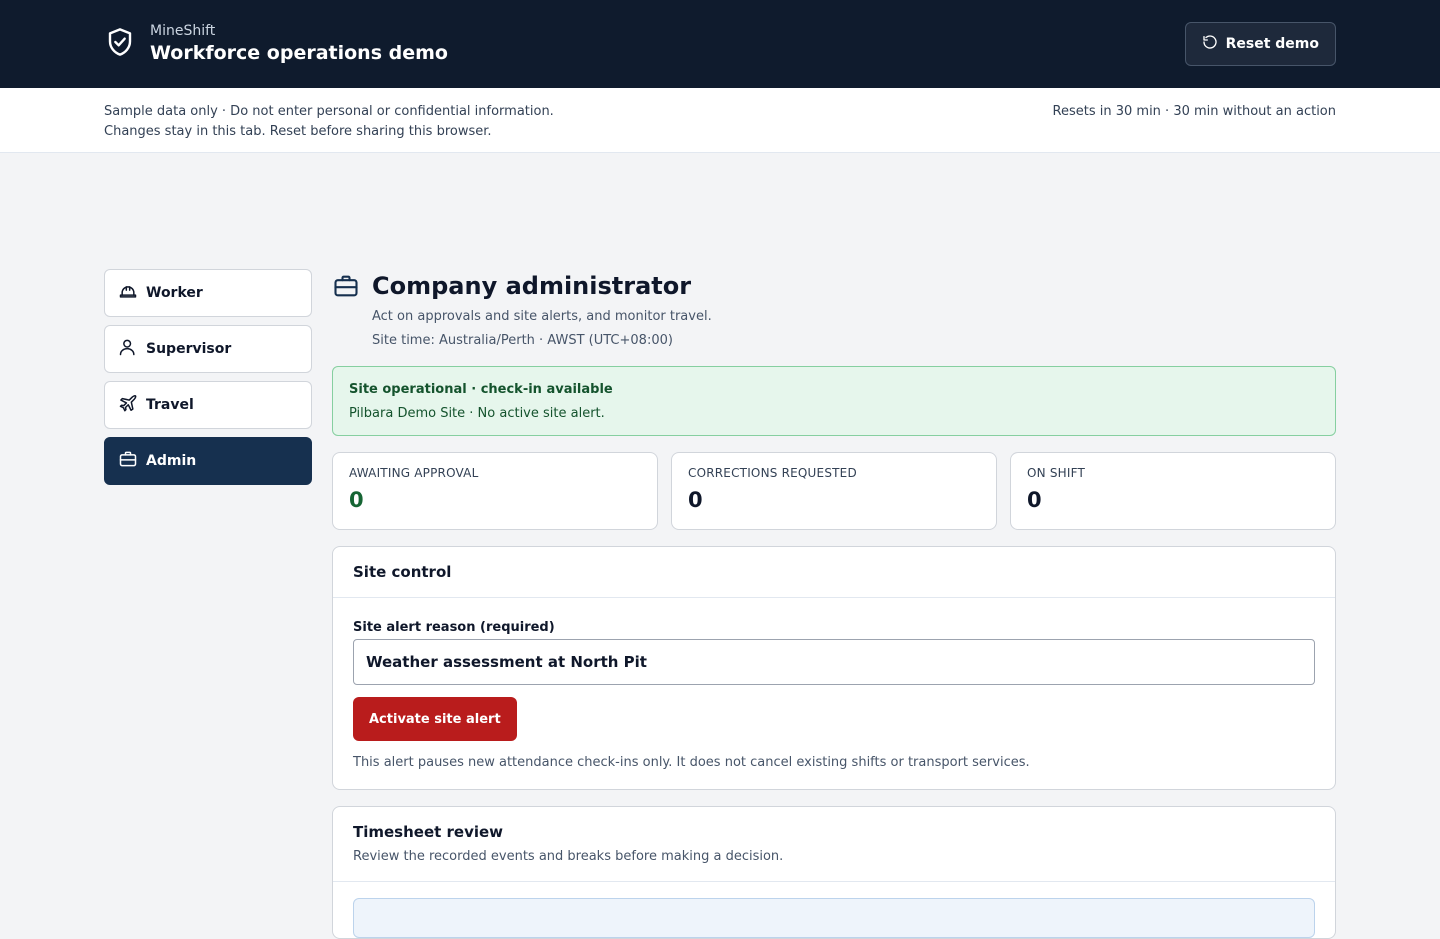 The width and height of the screenshot is (1440, 939). Describe the element at coordinates (170, 405) in the screenshot. I see `sidebar-item-label: Travel` at that location.